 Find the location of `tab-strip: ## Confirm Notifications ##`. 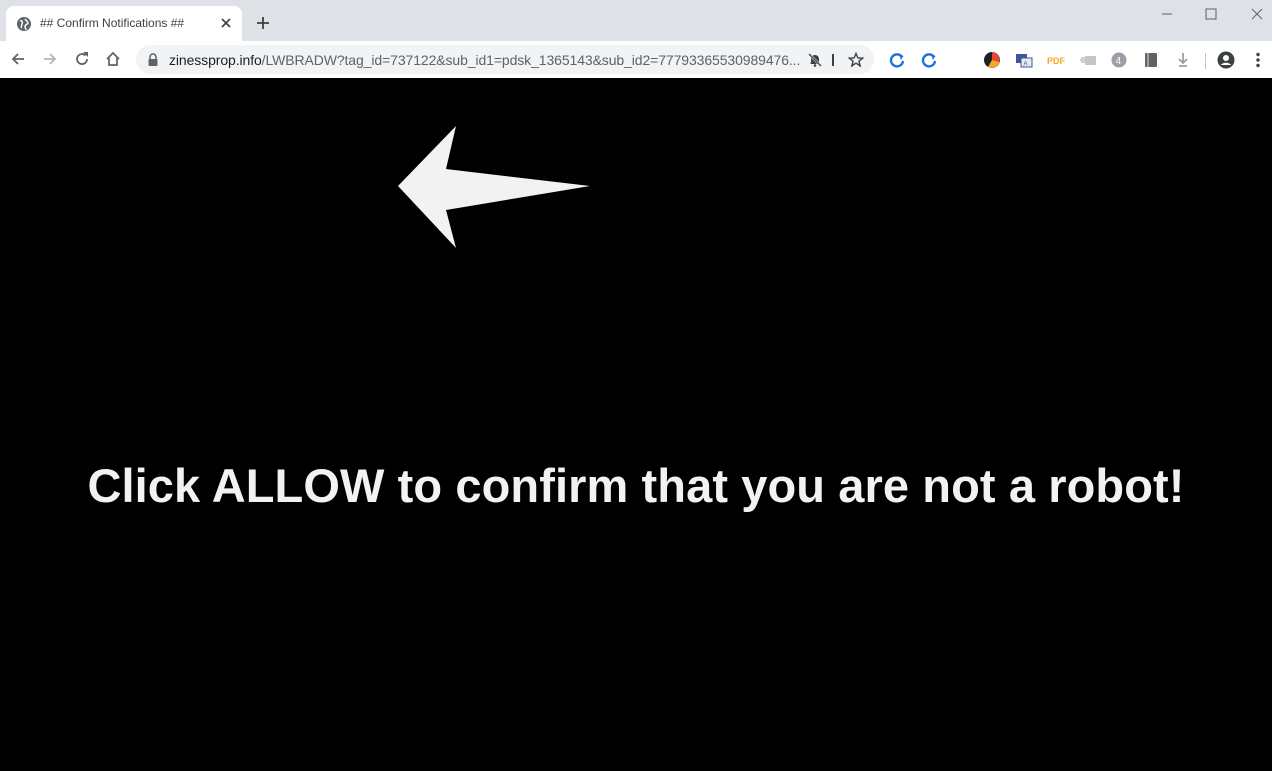

tab-strip: ## Confirm Notifications ## is located at coordinates (636, 20).